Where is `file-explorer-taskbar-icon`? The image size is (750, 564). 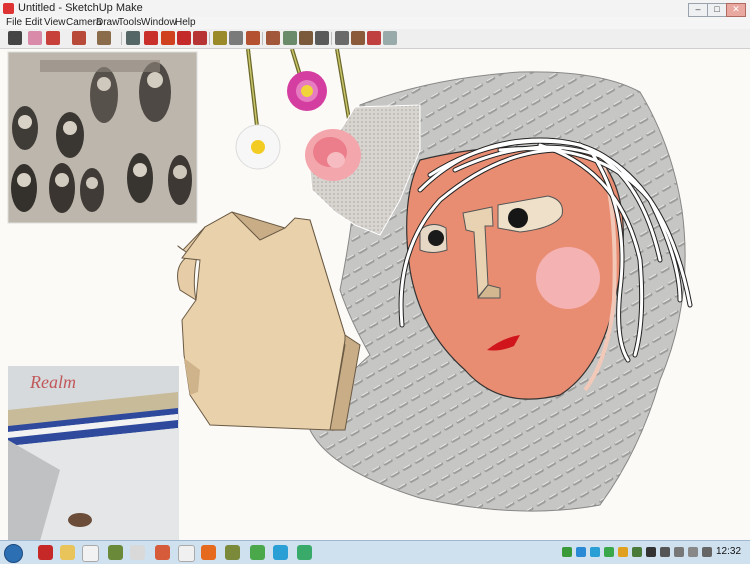 file-explorer-taskbar-icon is located at coordinates (67, 552).